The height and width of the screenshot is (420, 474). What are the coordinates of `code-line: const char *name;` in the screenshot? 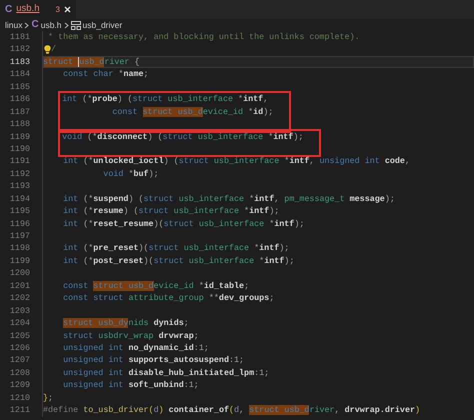 It's located at (106, 74).